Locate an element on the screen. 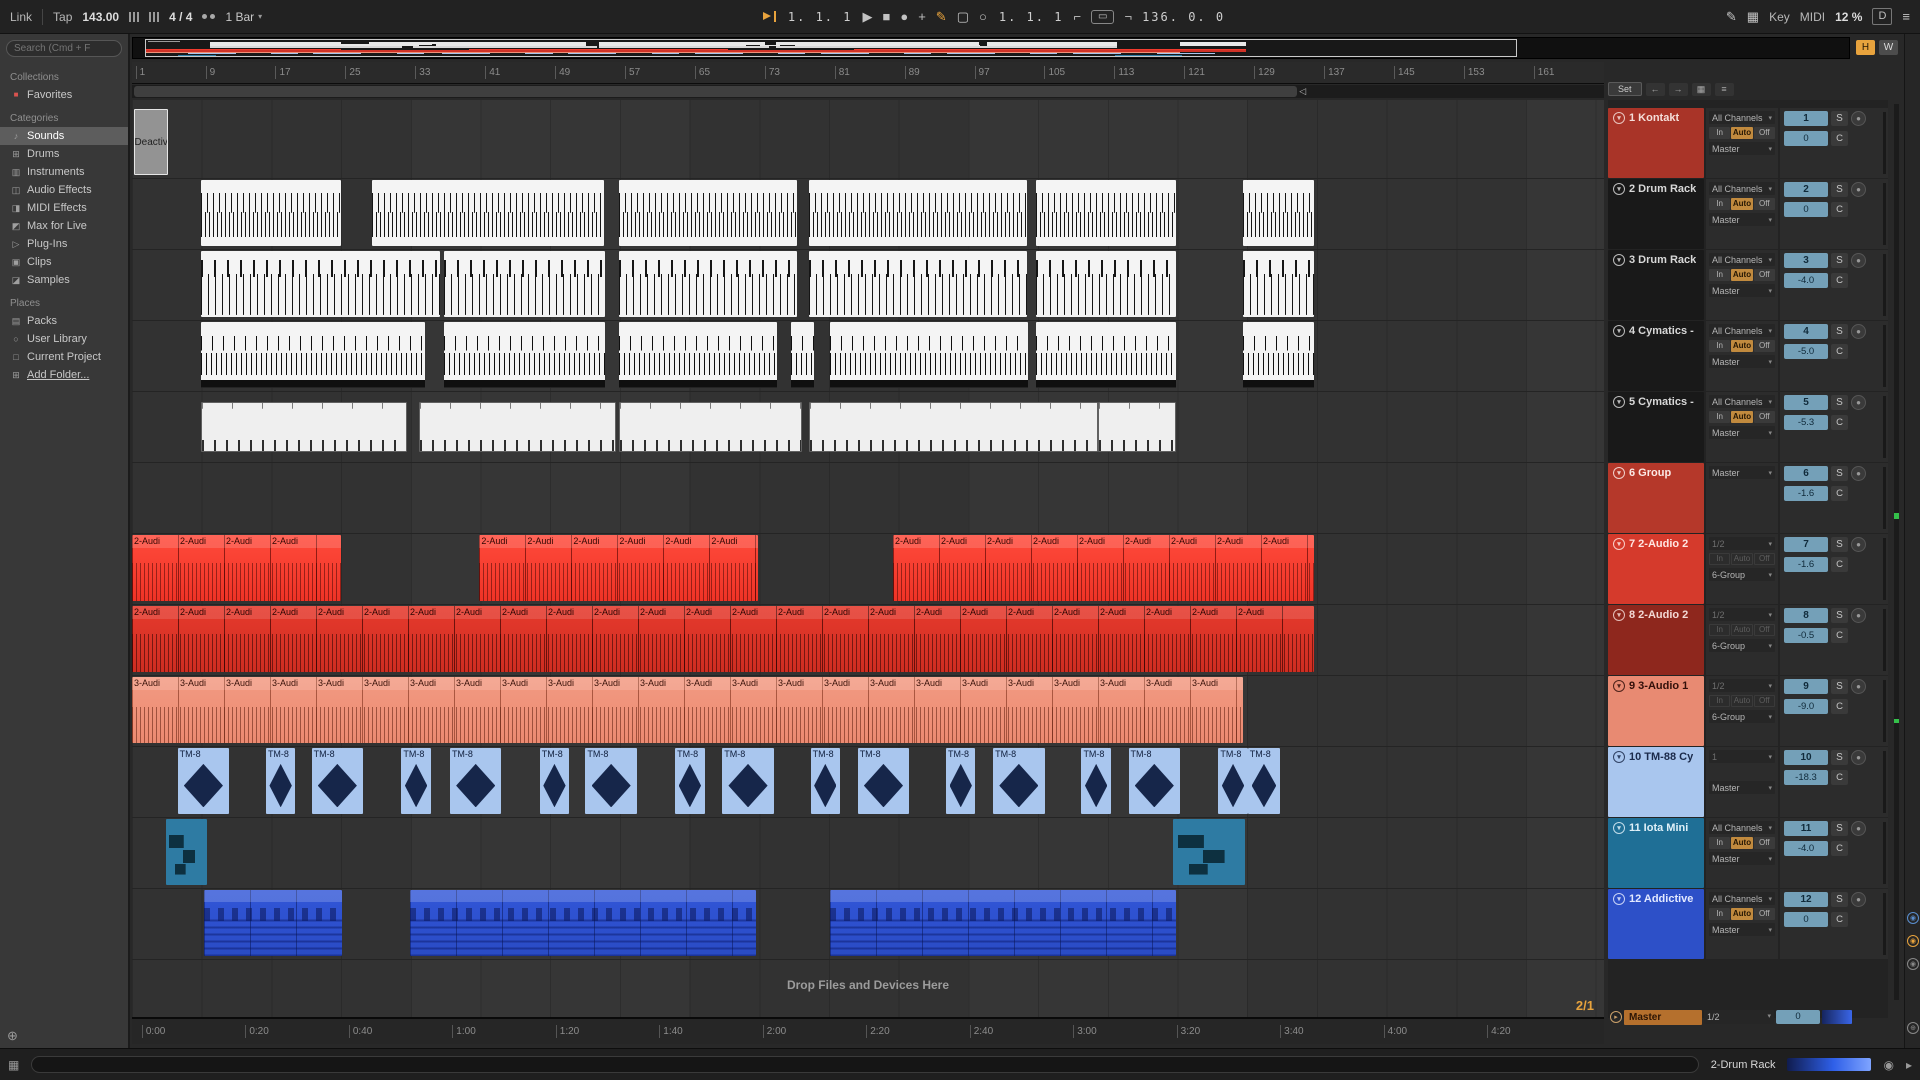 Image resolution: width=1920 pixels, height=1080 pixels. routing-menu: 6-Group ▾ is located at coordinates (1742, 574).